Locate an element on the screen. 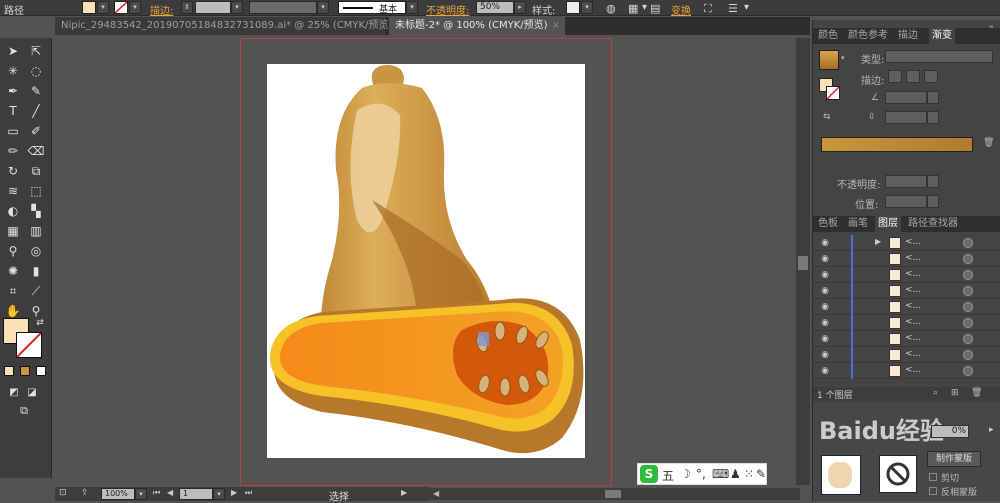 The image size is (1000, 503). zoom-dropdown: ▾ is located at coordinates (141, 494).